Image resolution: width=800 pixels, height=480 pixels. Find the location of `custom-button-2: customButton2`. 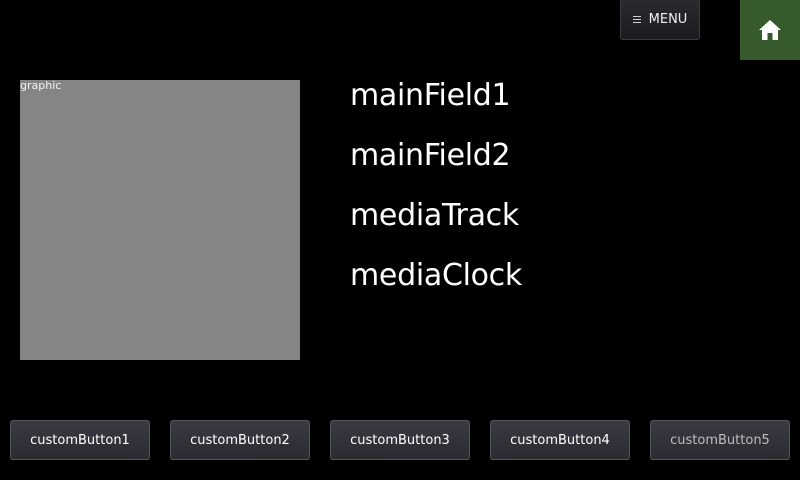

custom-button-2: customButton2 is located at coordinates (240, 440).